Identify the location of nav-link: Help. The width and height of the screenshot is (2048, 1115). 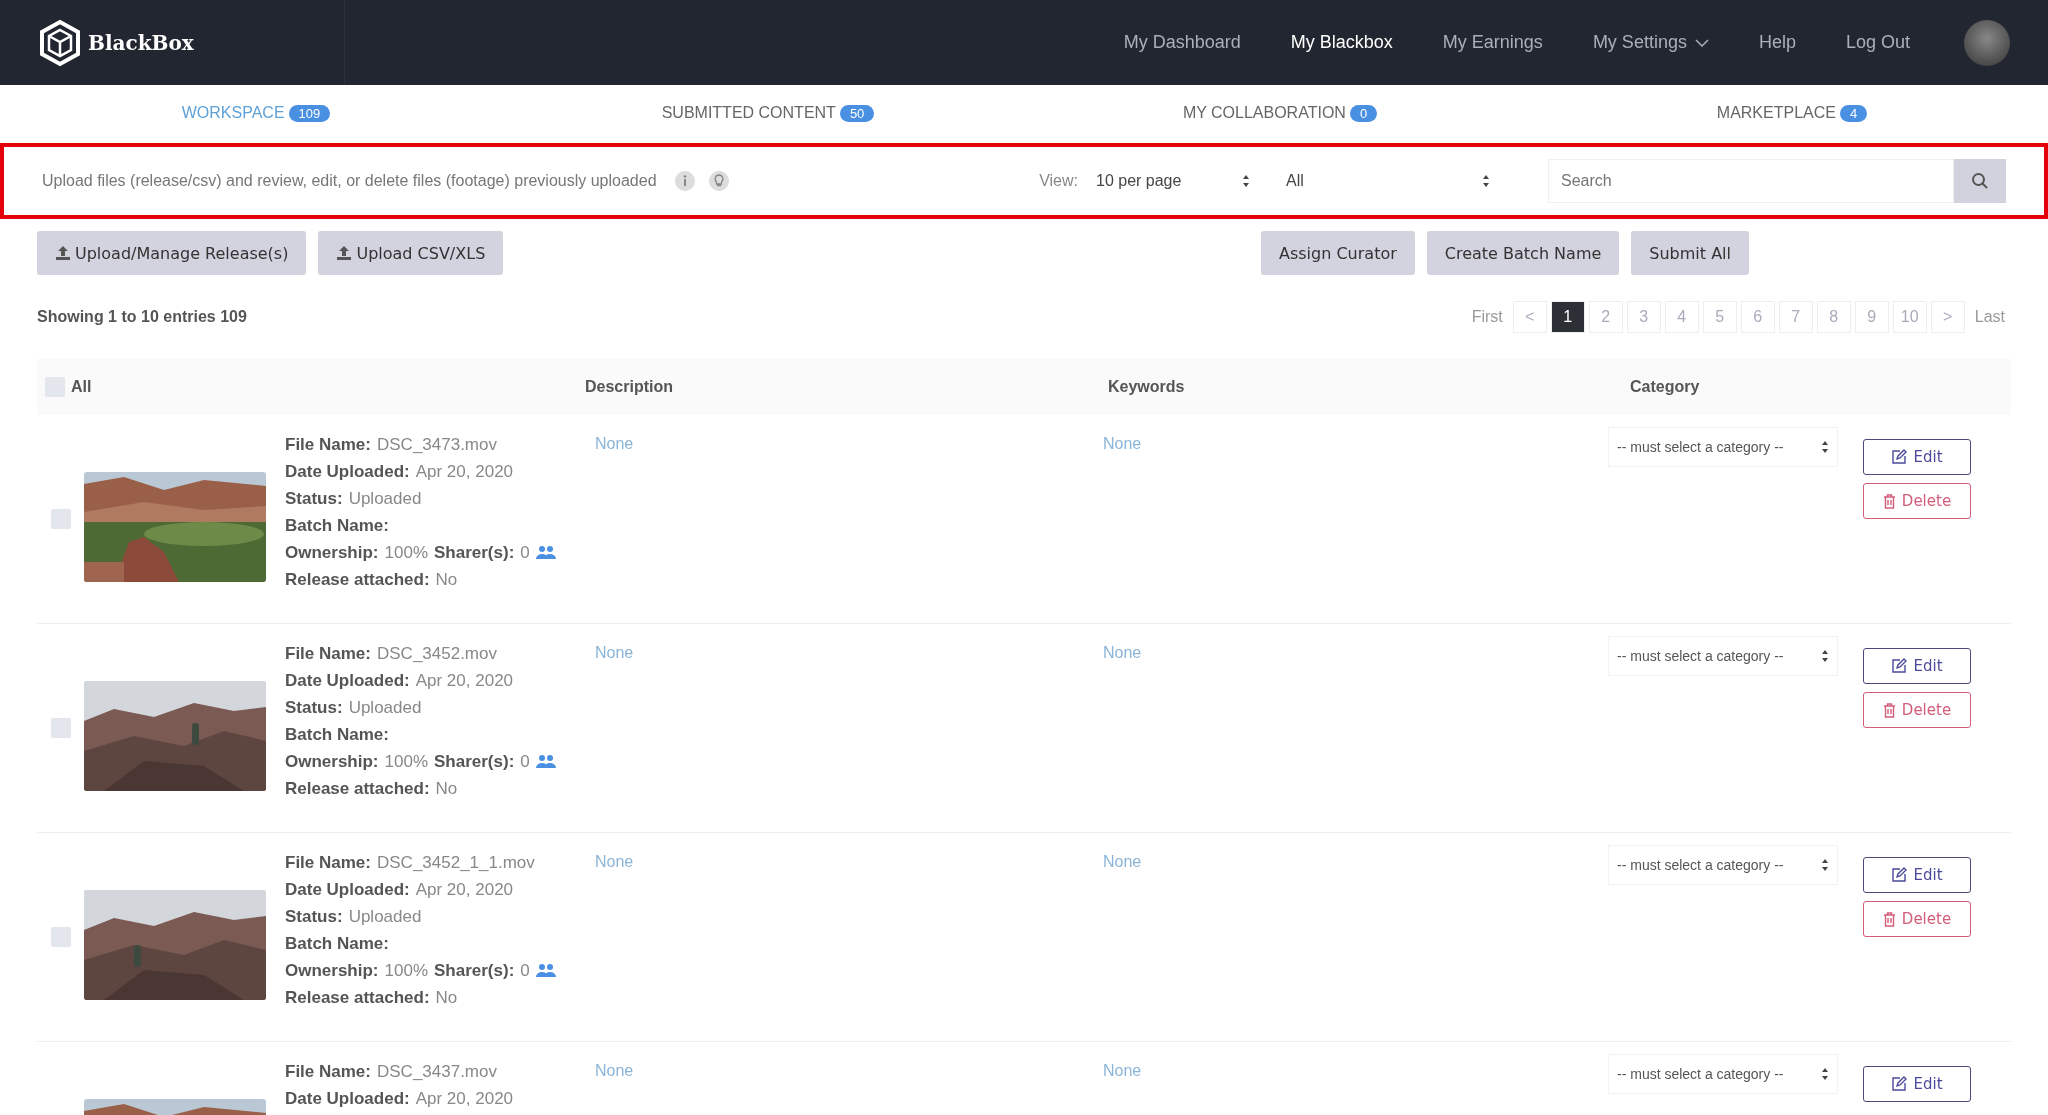
(1777, 42).